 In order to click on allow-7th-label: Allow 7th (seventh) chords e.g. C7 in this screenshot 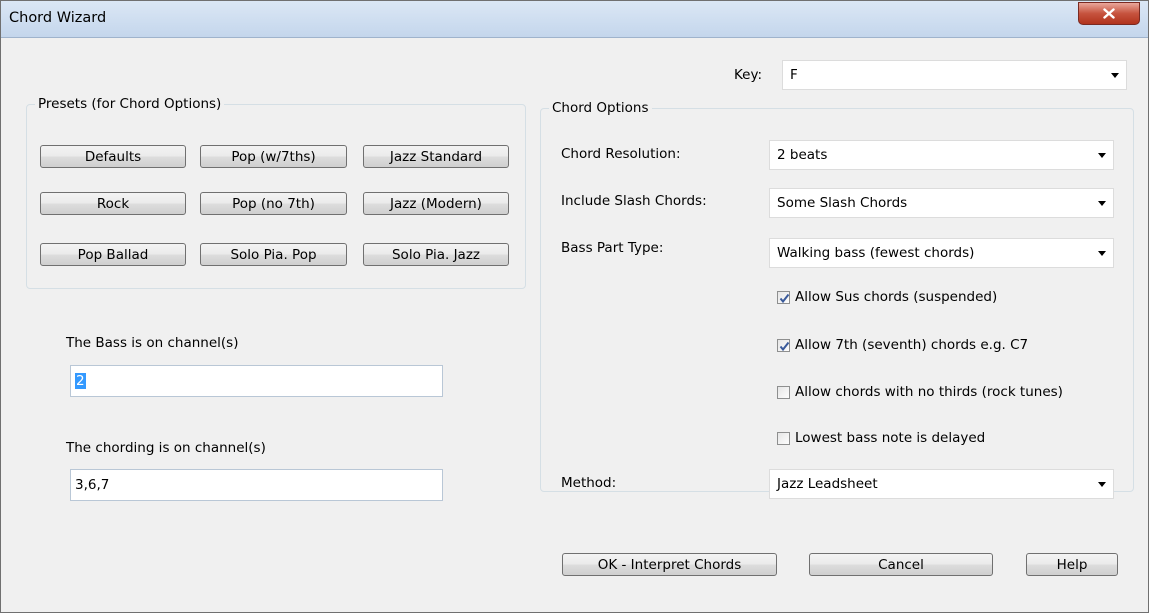, I will do `click(912, 345)`.